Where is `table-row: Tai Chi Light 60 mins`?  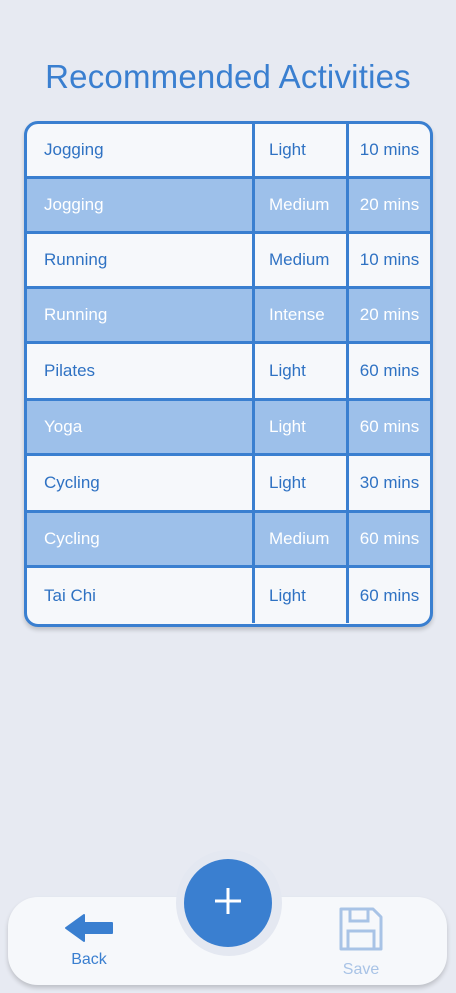 table-row: Tai Chi Light 60 mins is located at coordinates (228, 595).